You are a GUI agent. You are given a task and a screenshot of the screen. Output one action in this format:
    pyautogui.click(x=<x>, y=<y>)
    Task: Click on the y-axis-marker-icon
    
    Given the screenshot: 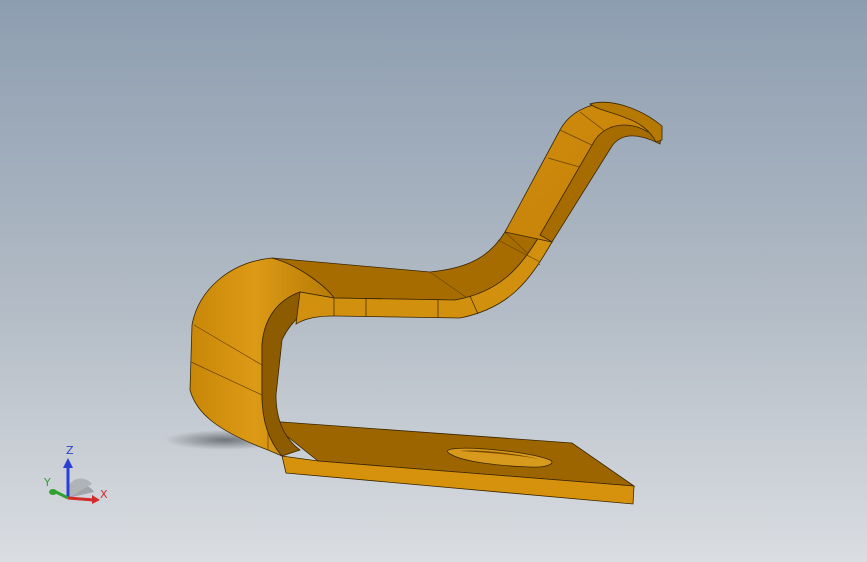 What is the action you would take?
    pyautogui.click(x=53, y=492)
    